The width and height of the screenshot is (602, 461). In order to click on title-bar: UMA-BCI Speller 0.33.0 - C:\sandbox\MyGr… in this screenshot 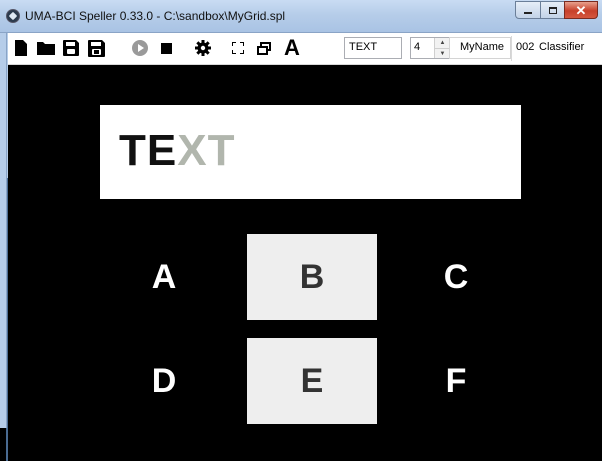, I will do `click(301, 16)`.